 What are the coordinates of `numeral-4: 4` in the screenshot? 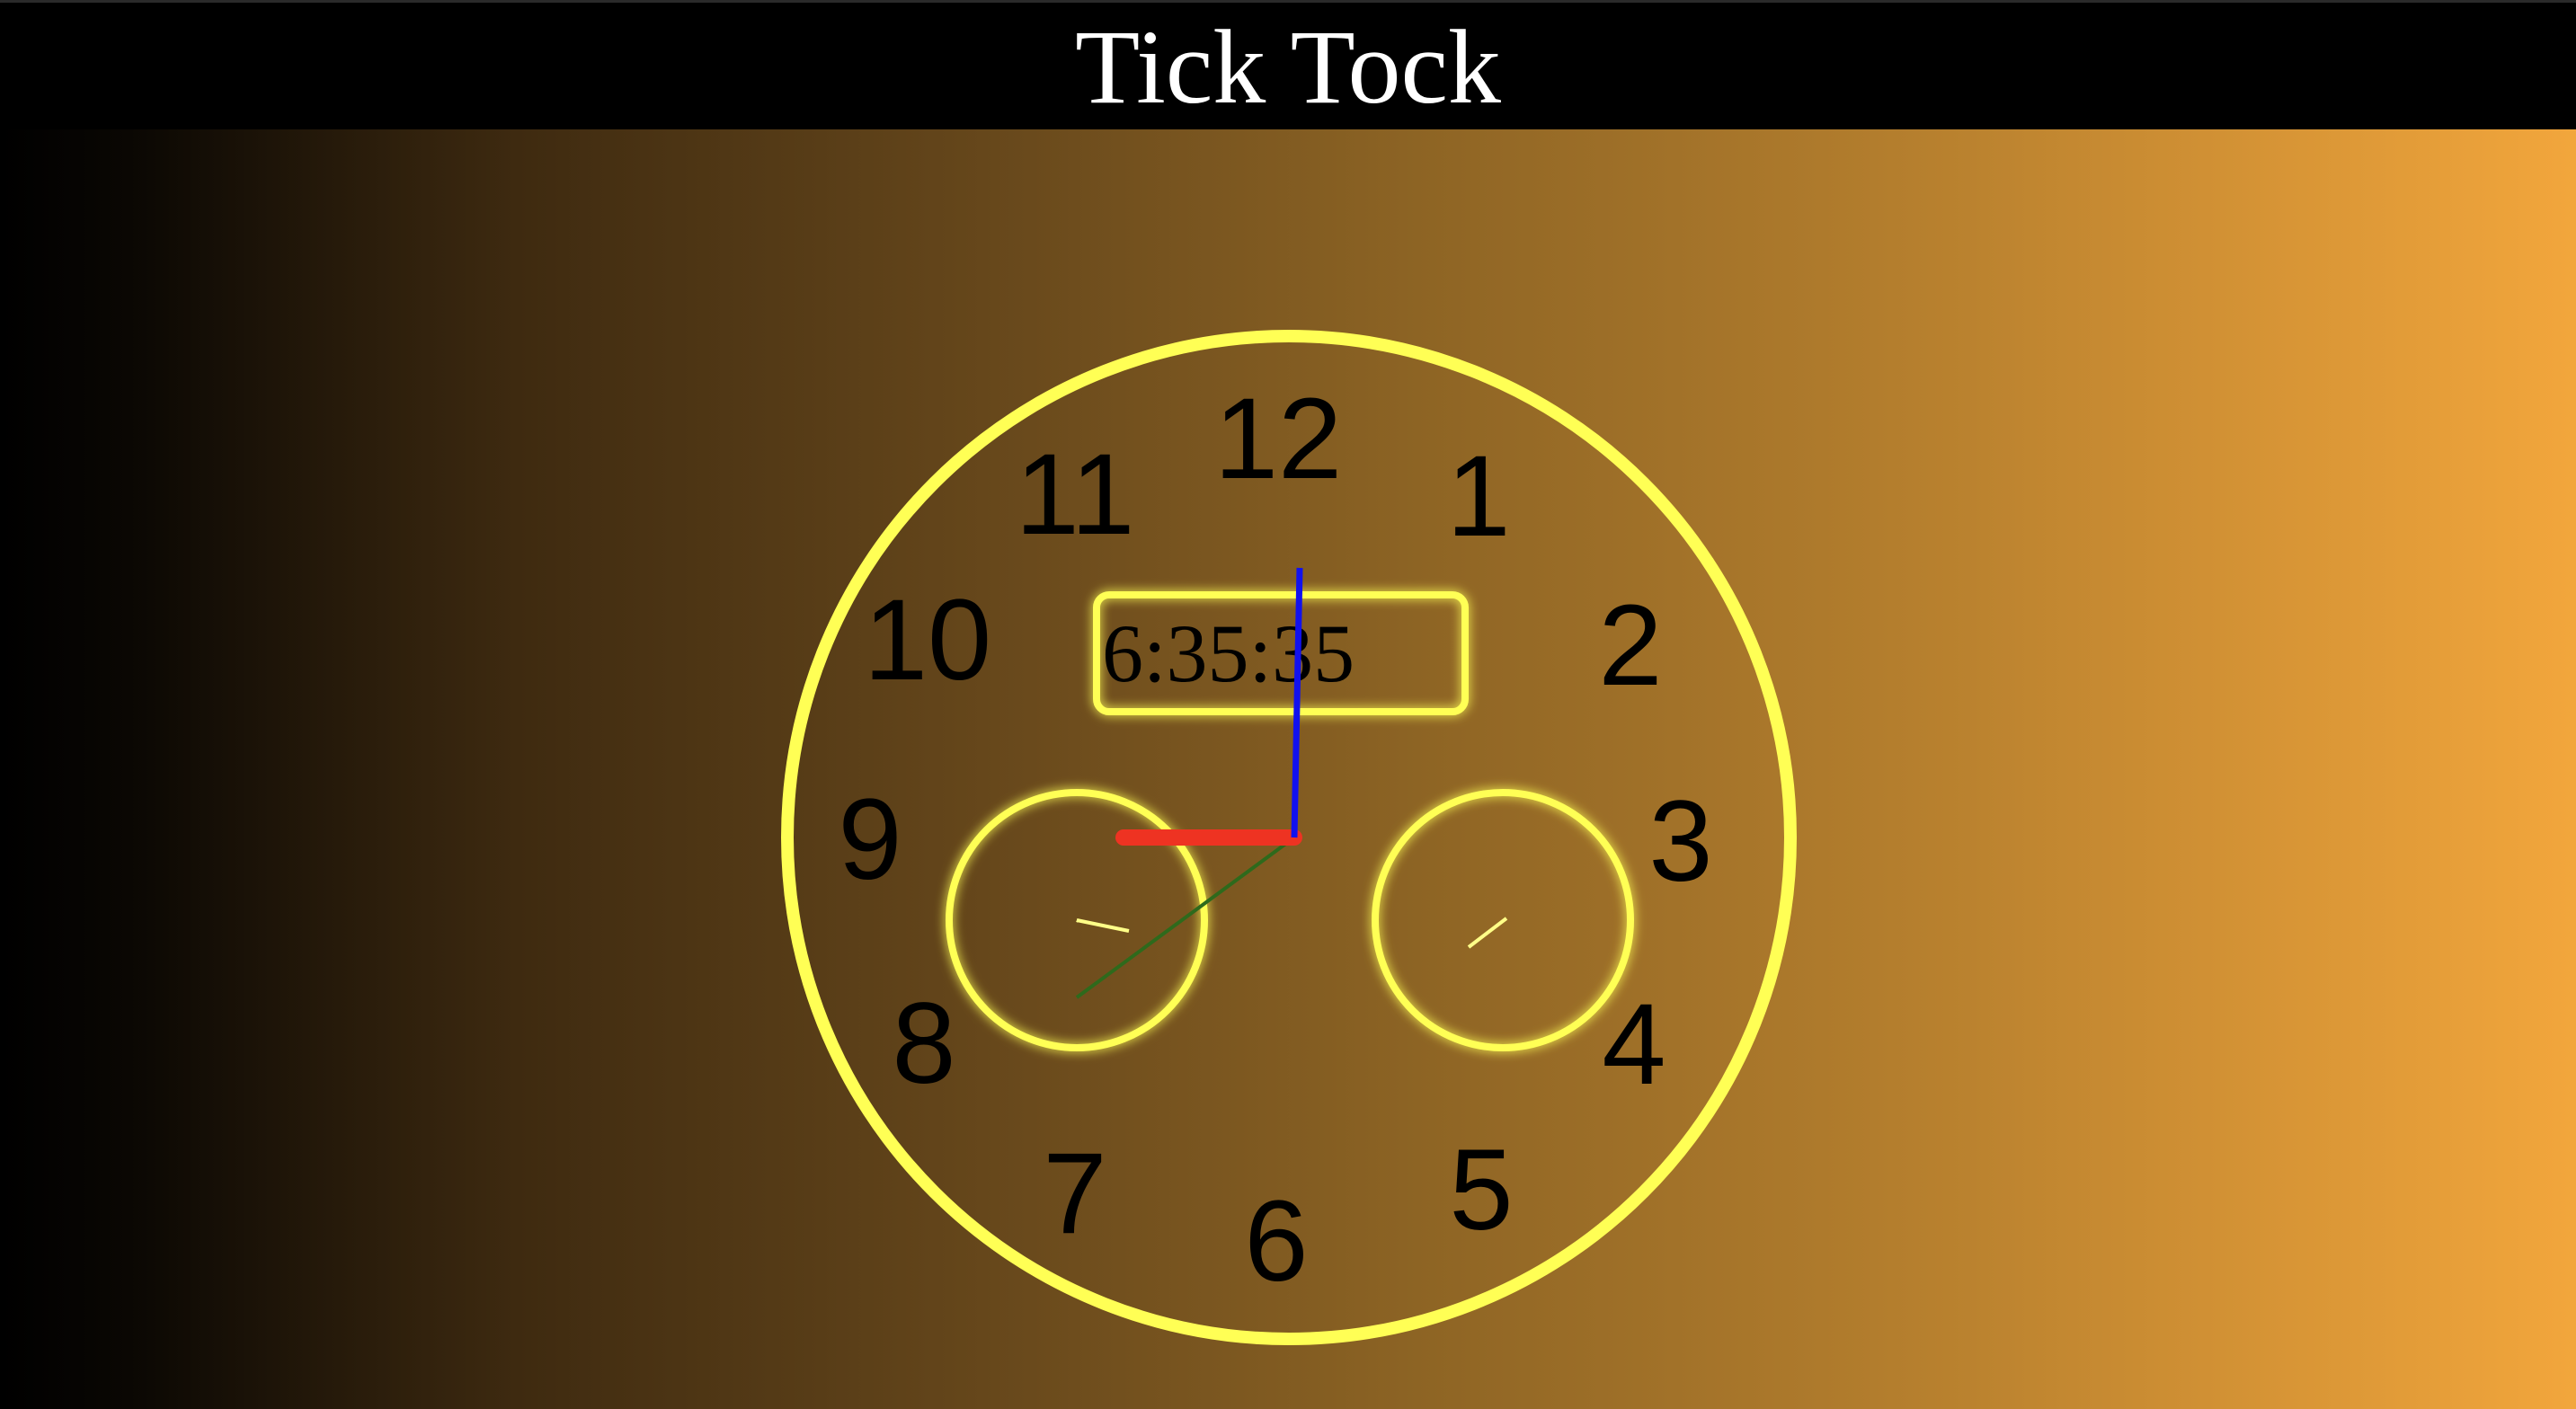 It's located at (1634, 1044).